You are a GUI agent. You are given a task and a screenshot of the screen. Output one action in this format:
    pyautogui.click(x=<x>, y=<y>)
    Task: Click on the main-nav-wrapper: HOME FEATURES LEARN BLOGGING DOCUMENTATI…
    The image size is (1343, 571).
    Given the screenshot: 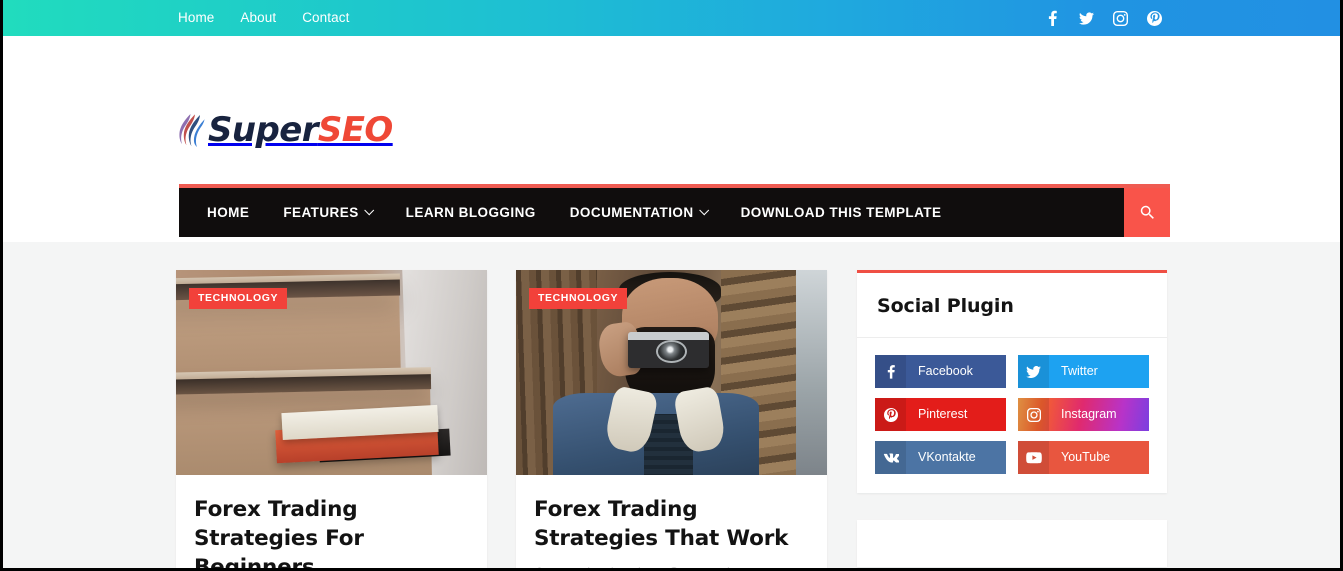 What is the action you would take?
    pyautogui.click(x=671, y=213)
    